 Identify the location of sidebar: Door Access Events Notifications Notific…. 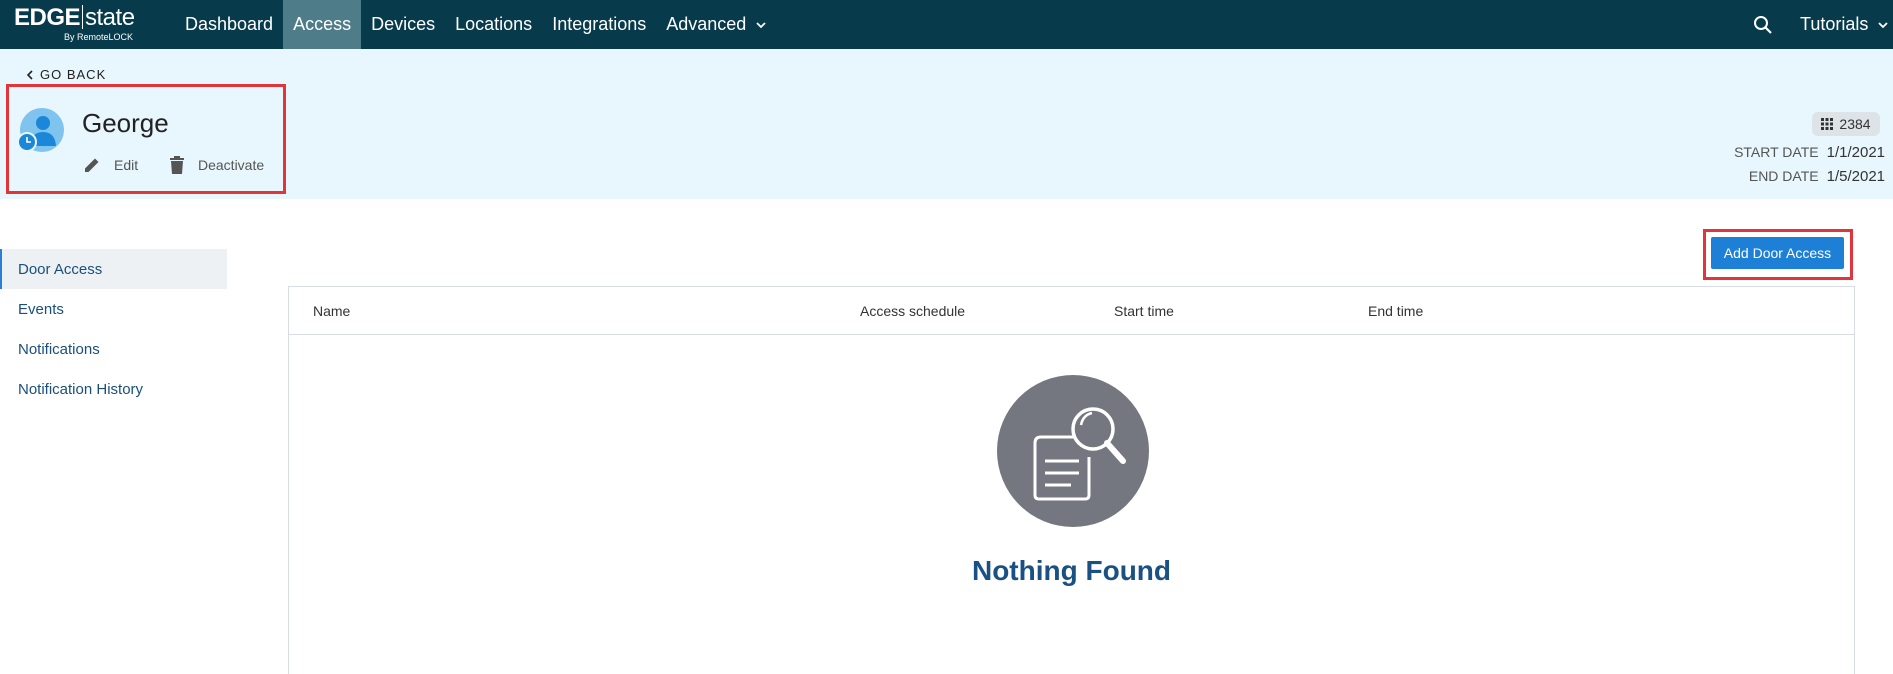
(113, 329).